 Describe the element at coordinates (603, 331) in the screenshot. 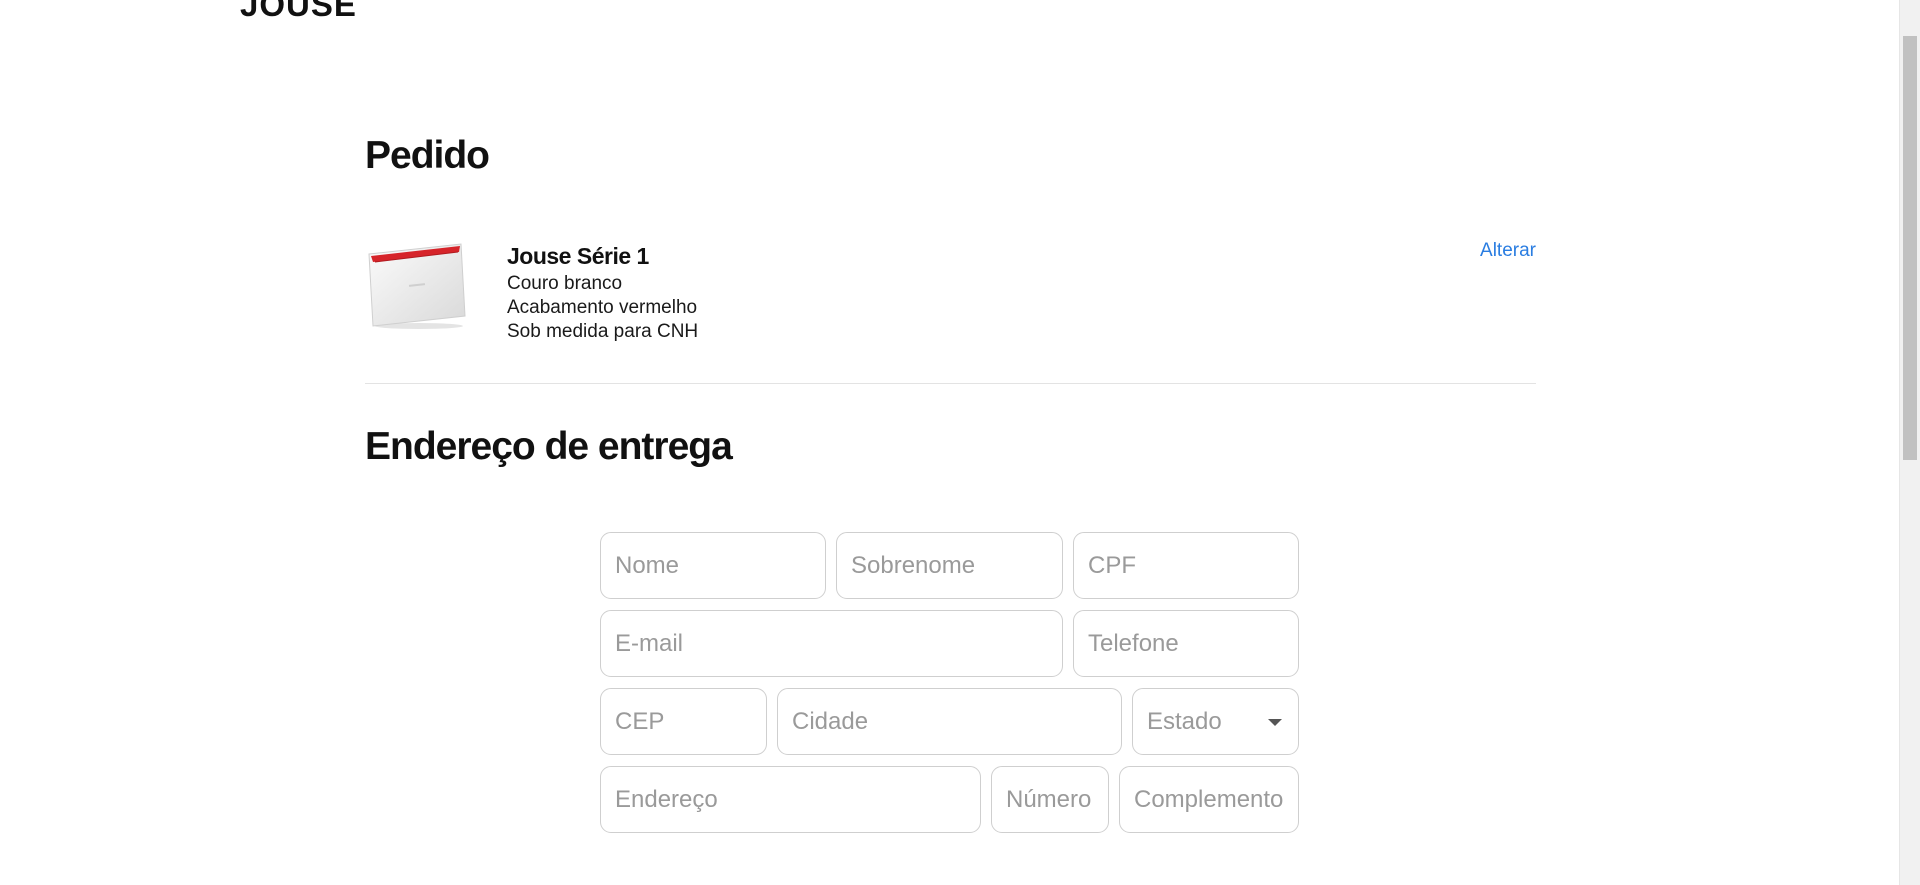

I see `product-detail-size: Sob medida para CNH` at that location.